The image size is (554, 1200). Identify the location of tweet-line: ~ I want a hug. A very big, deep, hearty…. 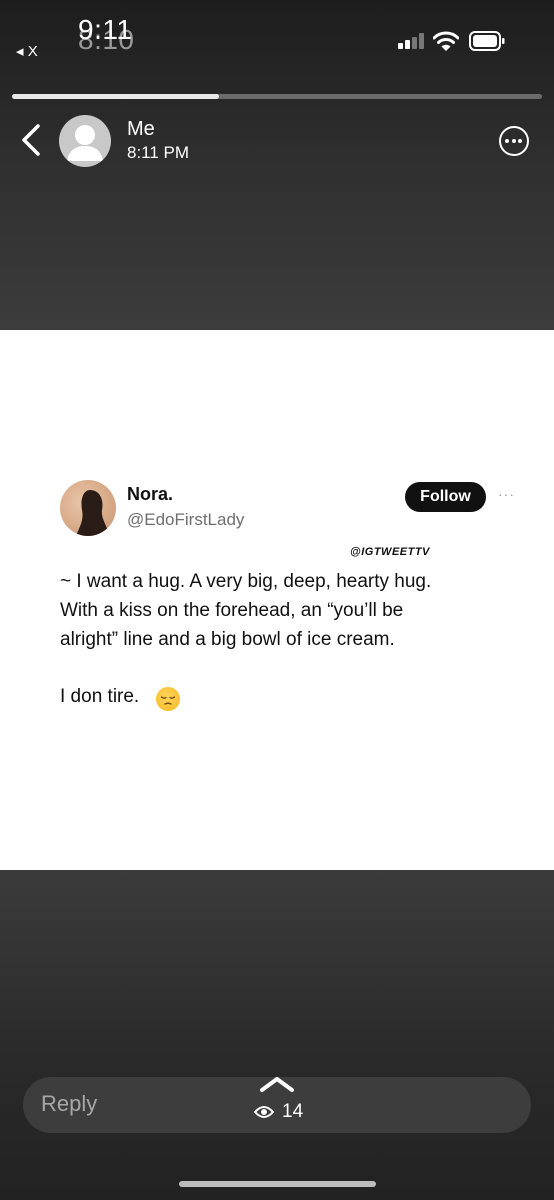
(246, 581).